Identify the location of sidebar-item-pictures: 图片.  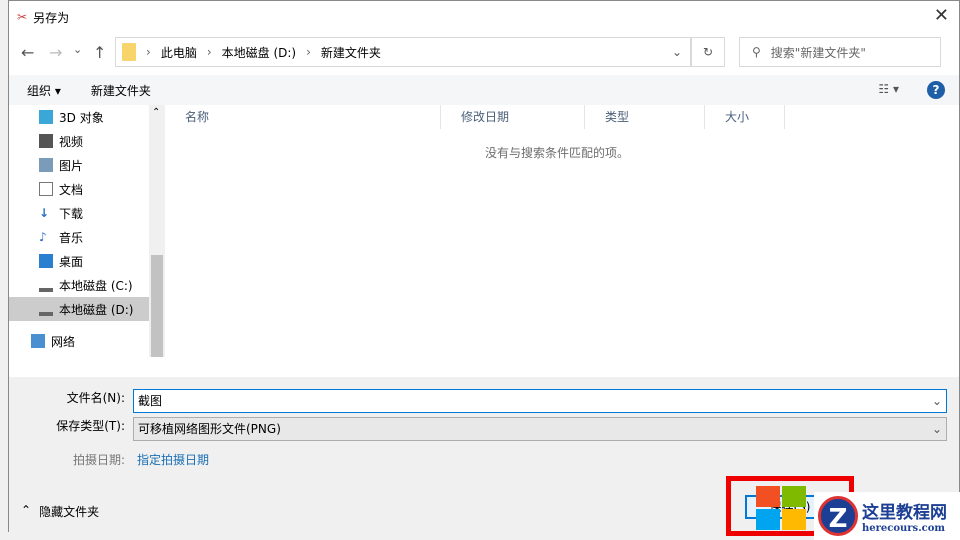
(87, 165).